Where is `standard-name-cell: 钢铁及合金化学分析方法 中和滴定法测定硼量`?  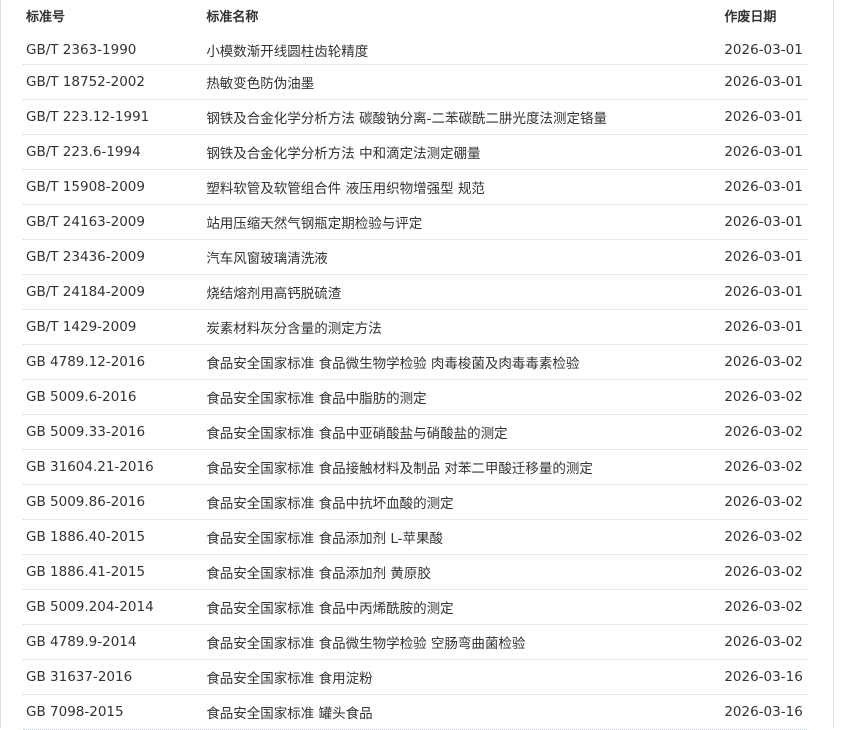
standard-name-cell: 钢铁及合金化学分析方法 中和滴定法测定硼量 is located at coordinates (465, 152).